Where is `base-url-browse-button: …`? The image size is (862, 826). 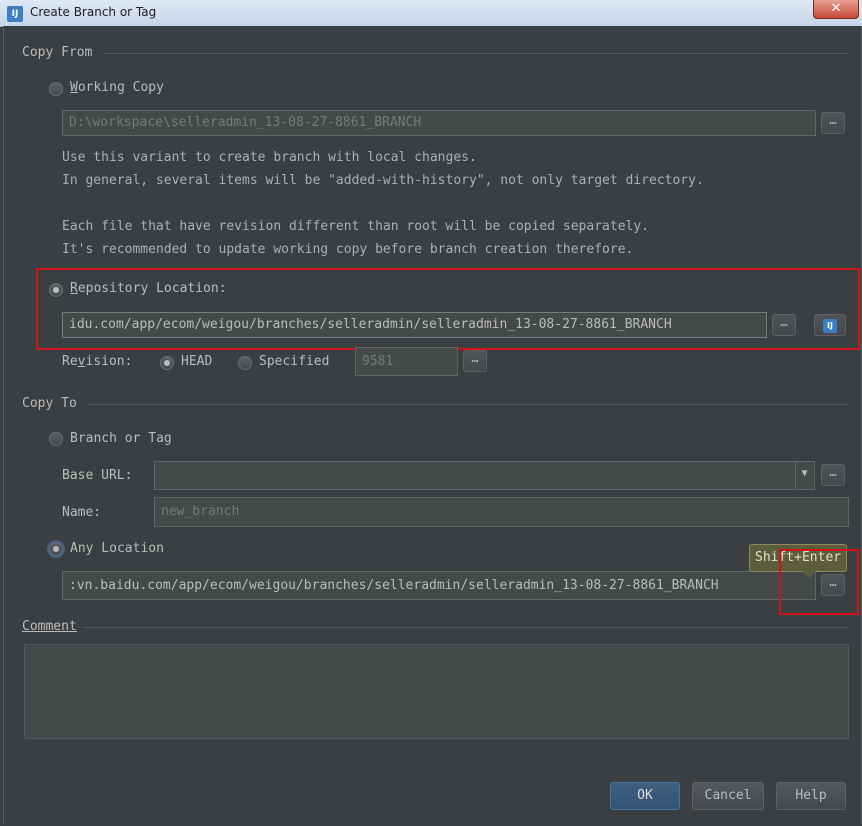 base-url-browse-button: … is located at coordinates (833, 475).